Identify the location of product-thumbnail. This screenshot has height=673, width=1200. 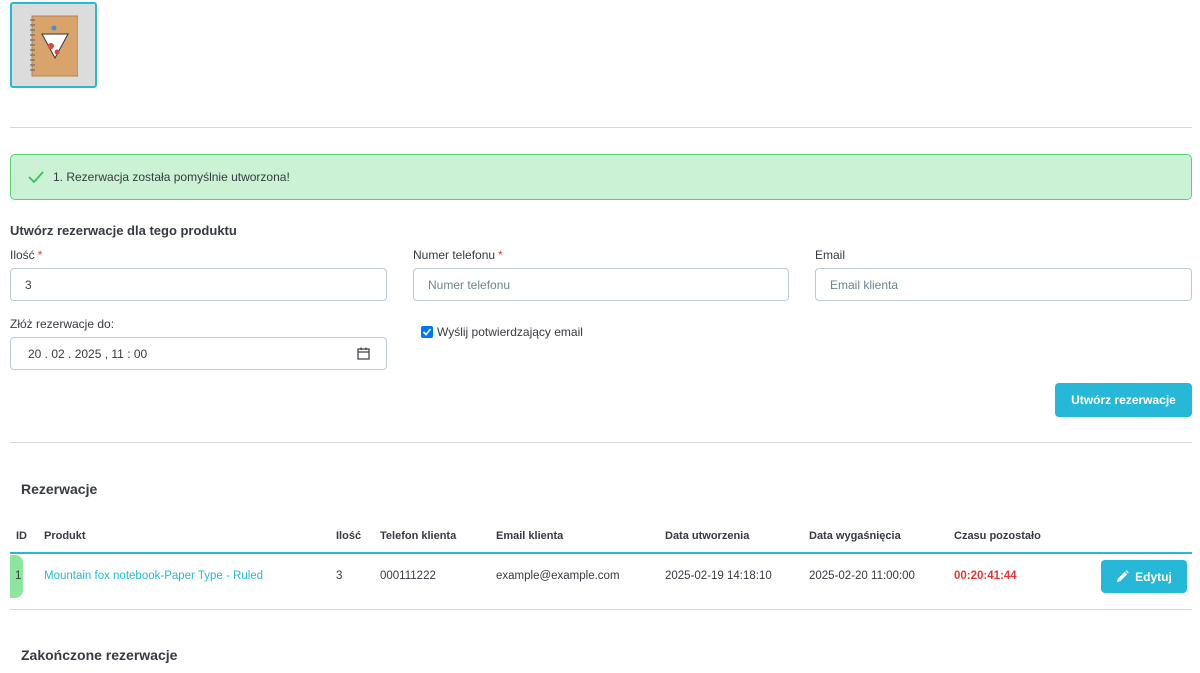
(53, 45).